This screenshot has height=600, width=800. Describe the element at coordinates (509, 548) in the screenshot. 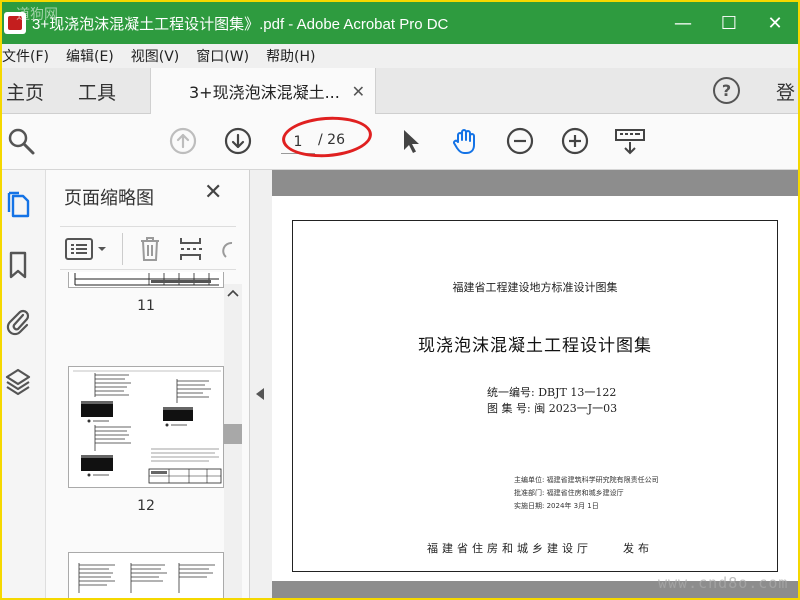

I see `document-publisher: 福建省住房和城乡建设厅` at that location.